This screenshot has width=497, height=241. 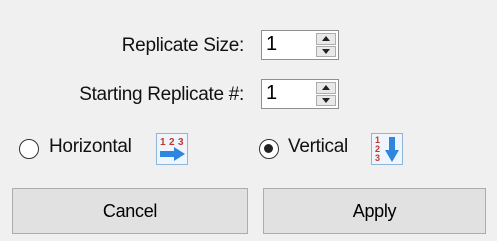 I want to click on replicate-size-stepper, so click(x=326, y=45).